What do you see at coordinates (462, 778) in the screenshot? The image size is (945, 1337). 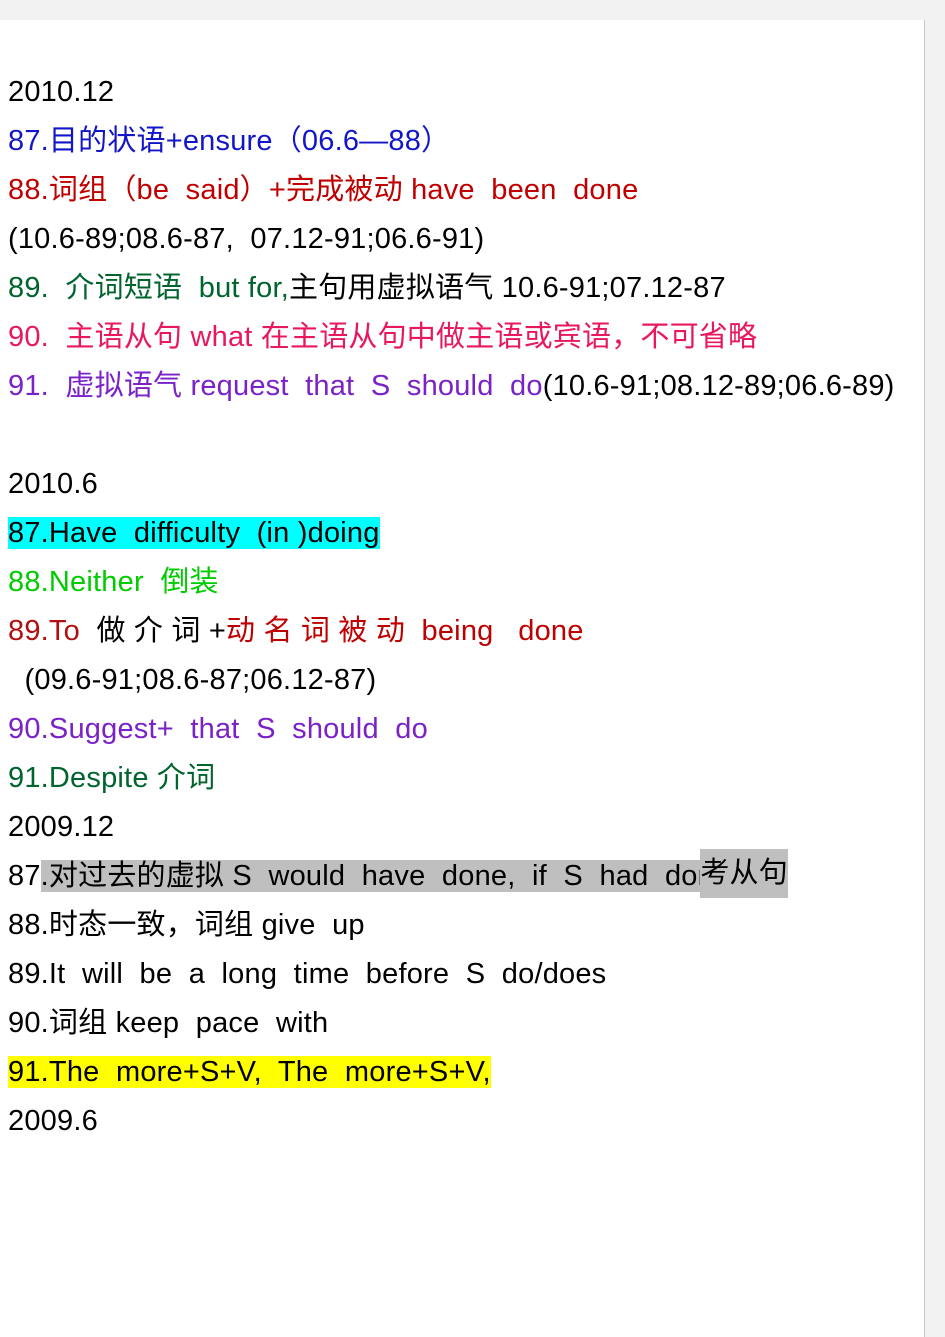 I see `entry-line: 91.Despite 介词` at bounding box center [462, 778].